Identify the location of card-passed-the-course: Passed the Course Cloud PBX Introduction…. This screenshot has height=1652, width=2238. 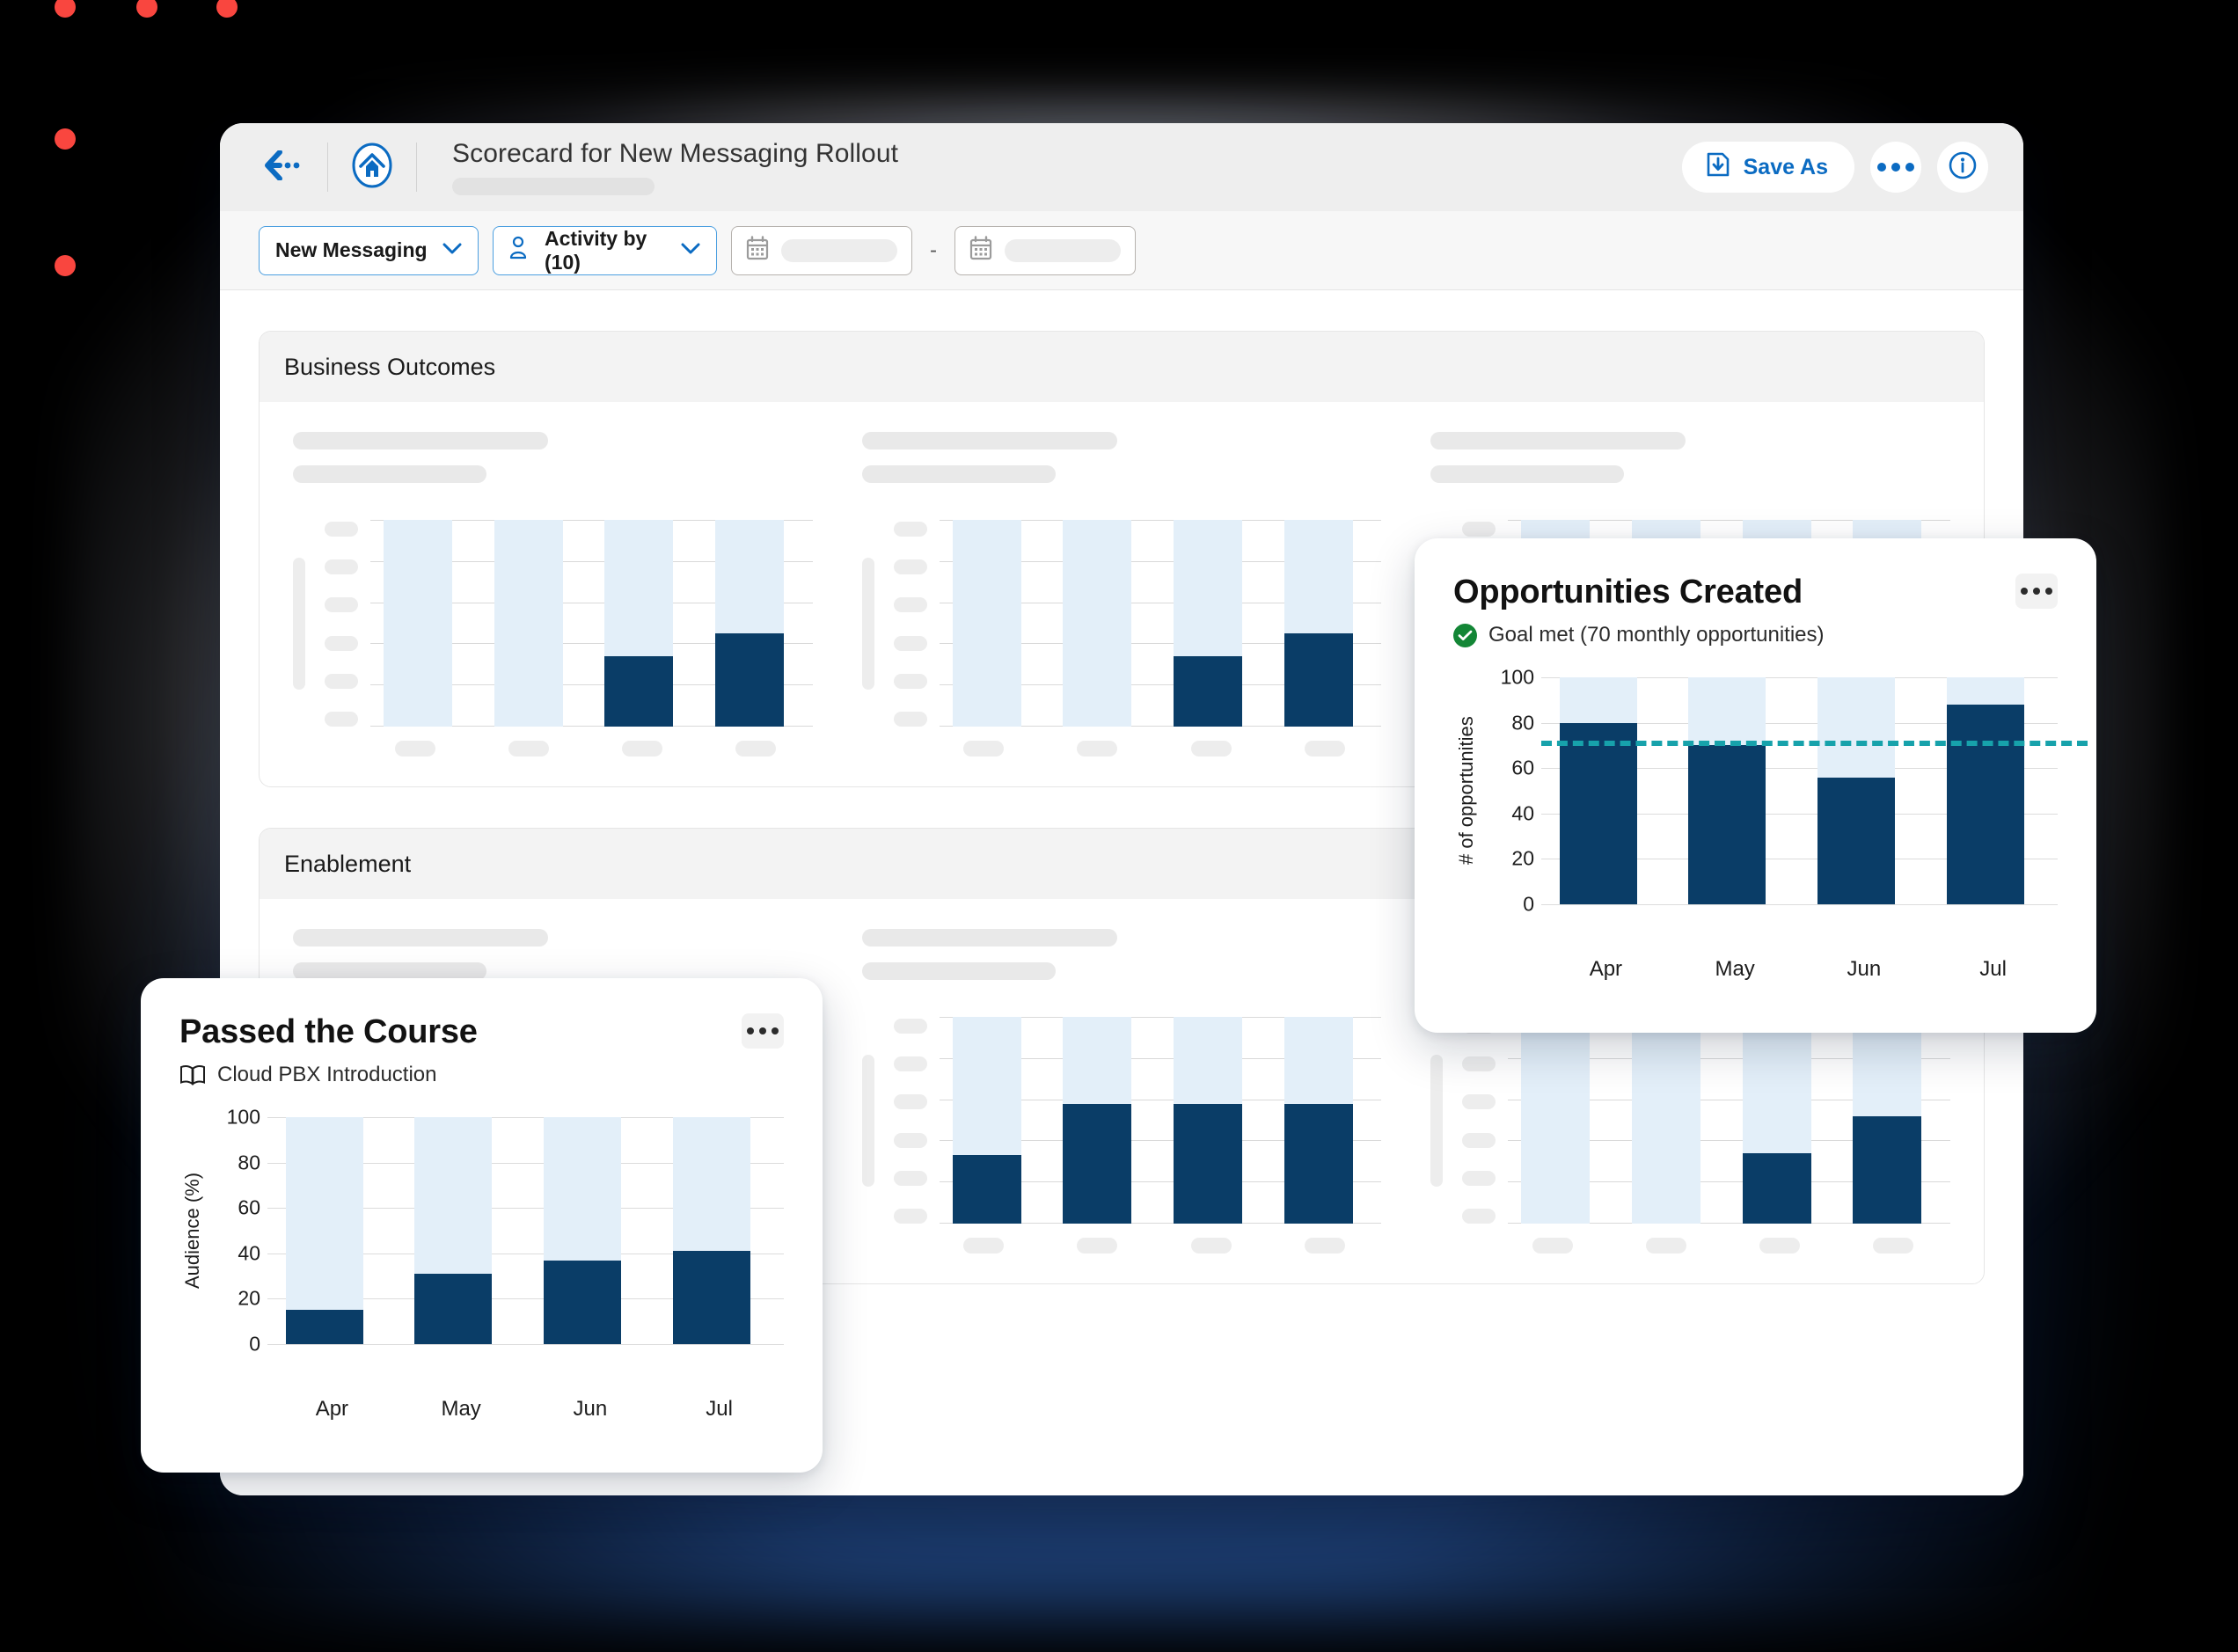
(482, 1225).